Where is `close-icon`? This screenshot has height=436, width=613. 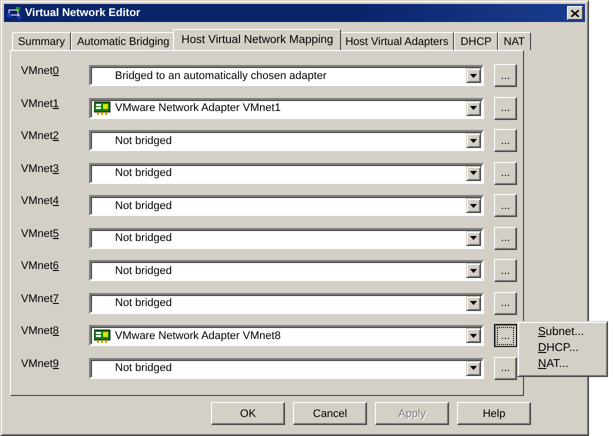 close-icon is located at coordinates (575, 13).